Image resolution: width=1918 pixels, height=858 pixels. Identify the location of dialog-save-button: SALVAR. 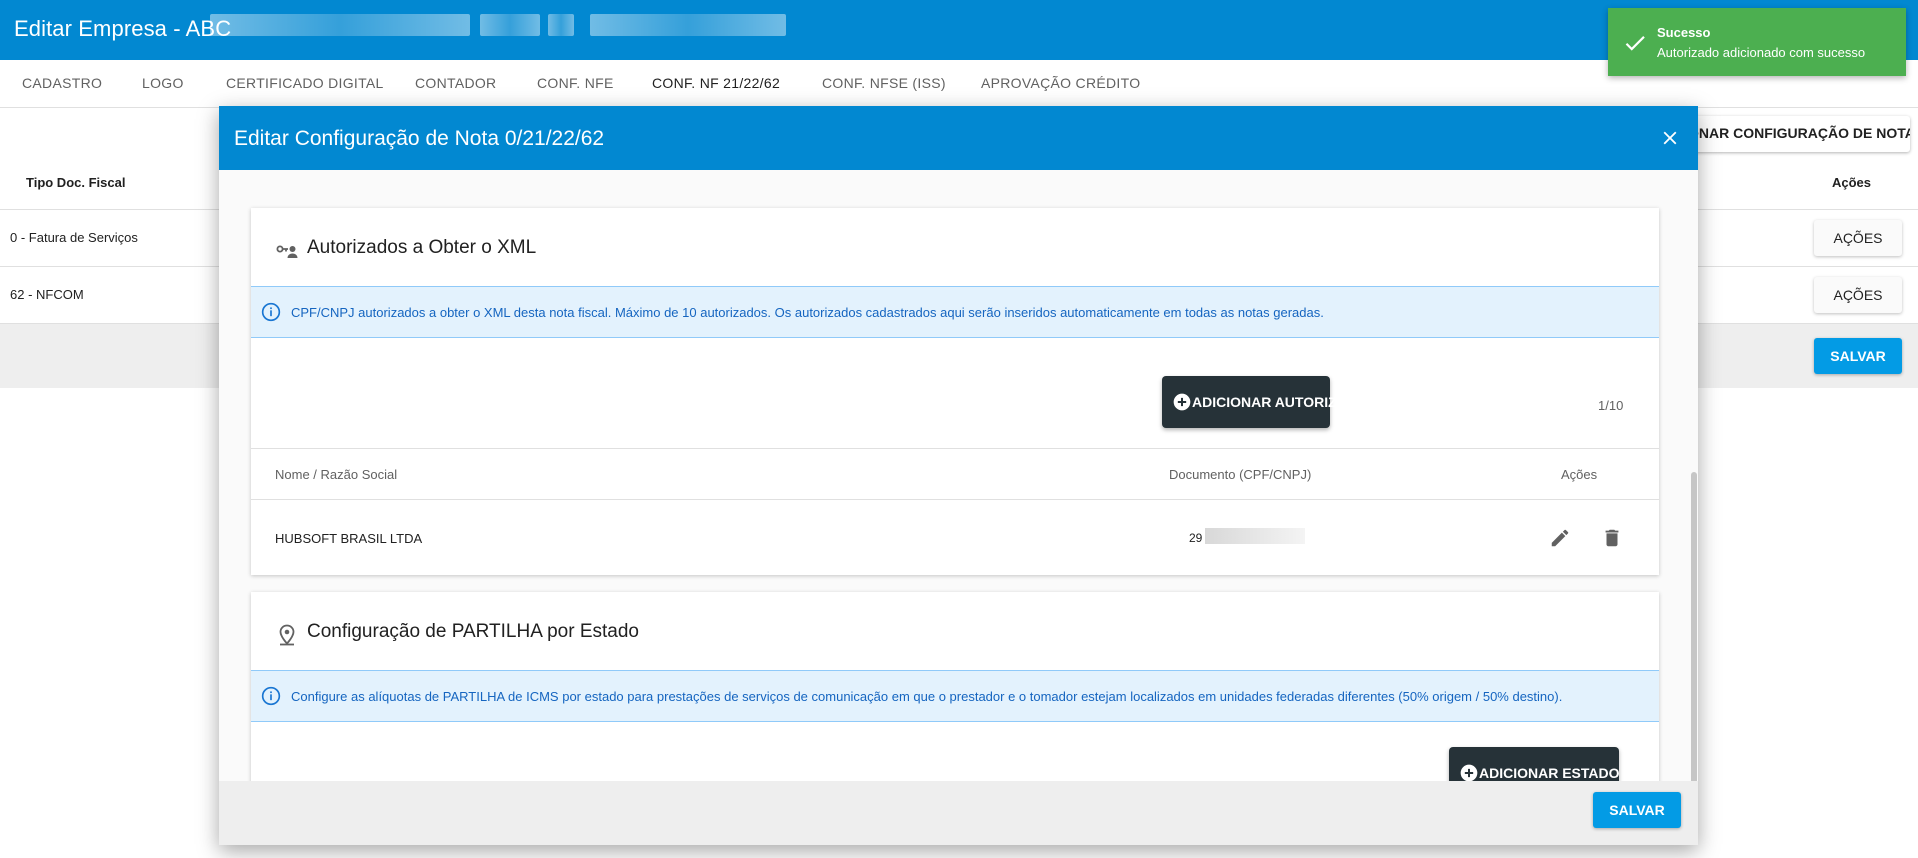
(1637, 810).